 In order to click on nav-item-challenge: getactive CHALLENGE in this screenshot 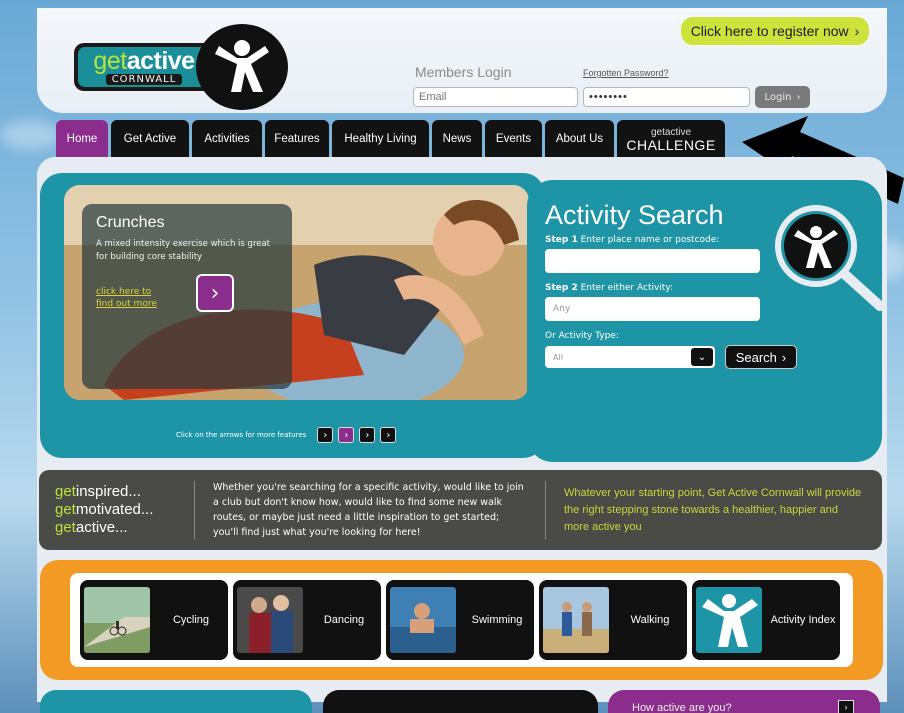, I will do `click(671, 138)`.